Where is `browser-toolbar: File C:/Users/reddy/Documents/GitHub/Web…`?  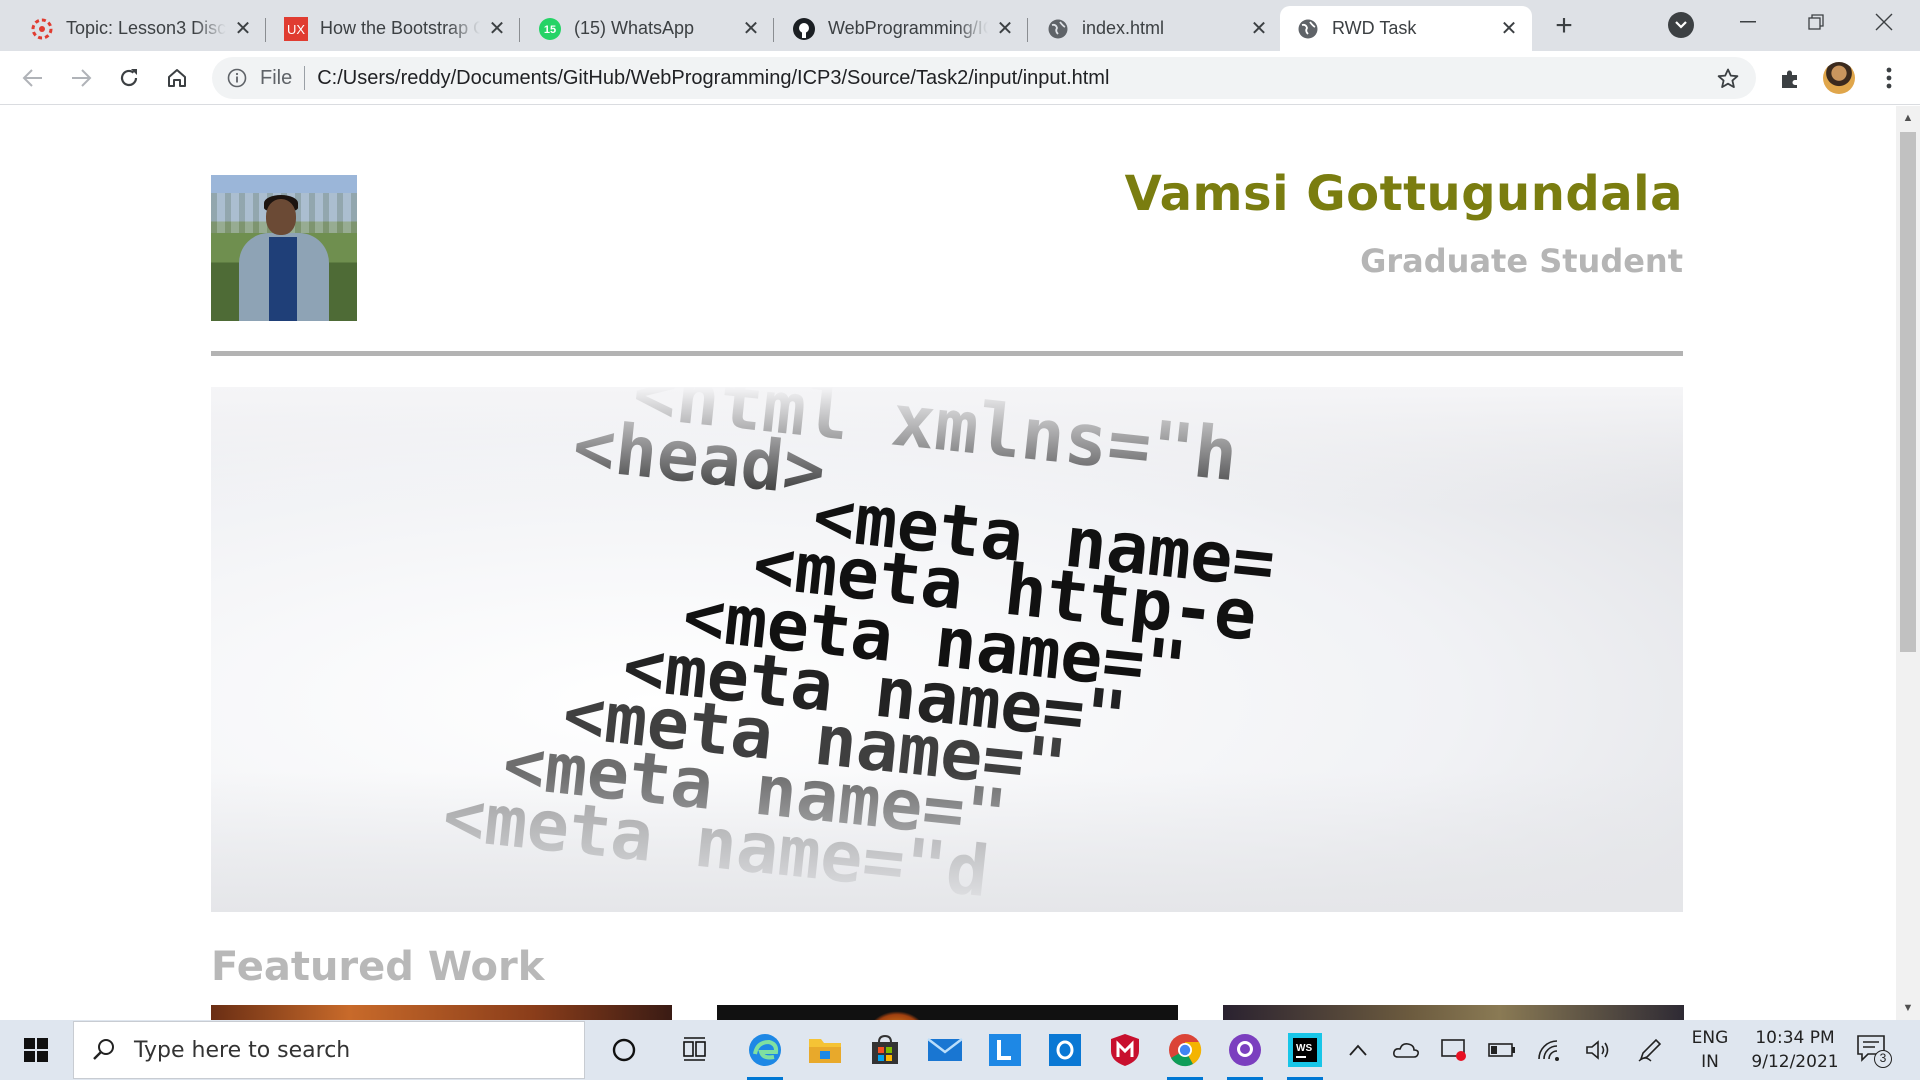 browser-toolbar: File C:/Users/reddy/Documents/GitHub/Web… is located at coordinates (960, 78).